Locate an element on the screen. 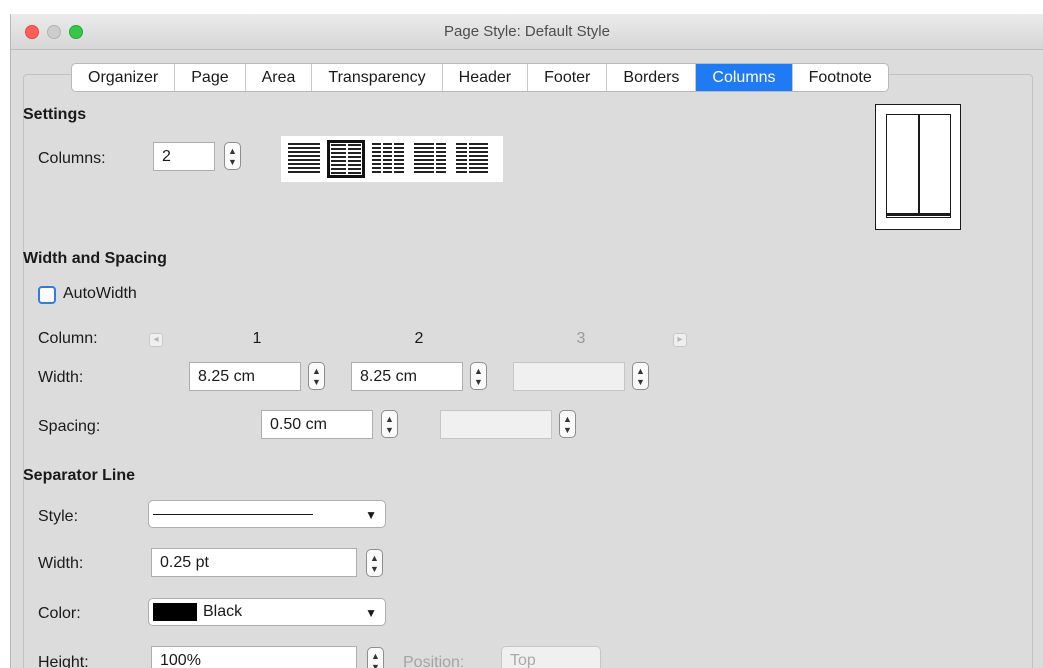  color-name: Black is located at coordinates (223, 611).